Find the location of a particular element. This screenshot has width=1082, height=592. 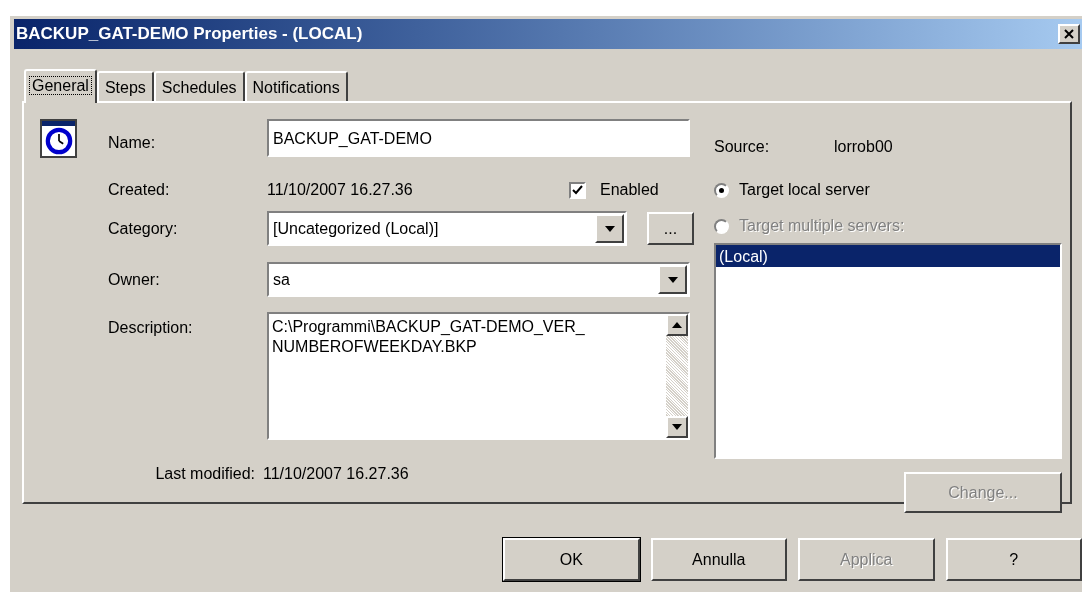

scroll-up-button is located at coordinates (677, 325).